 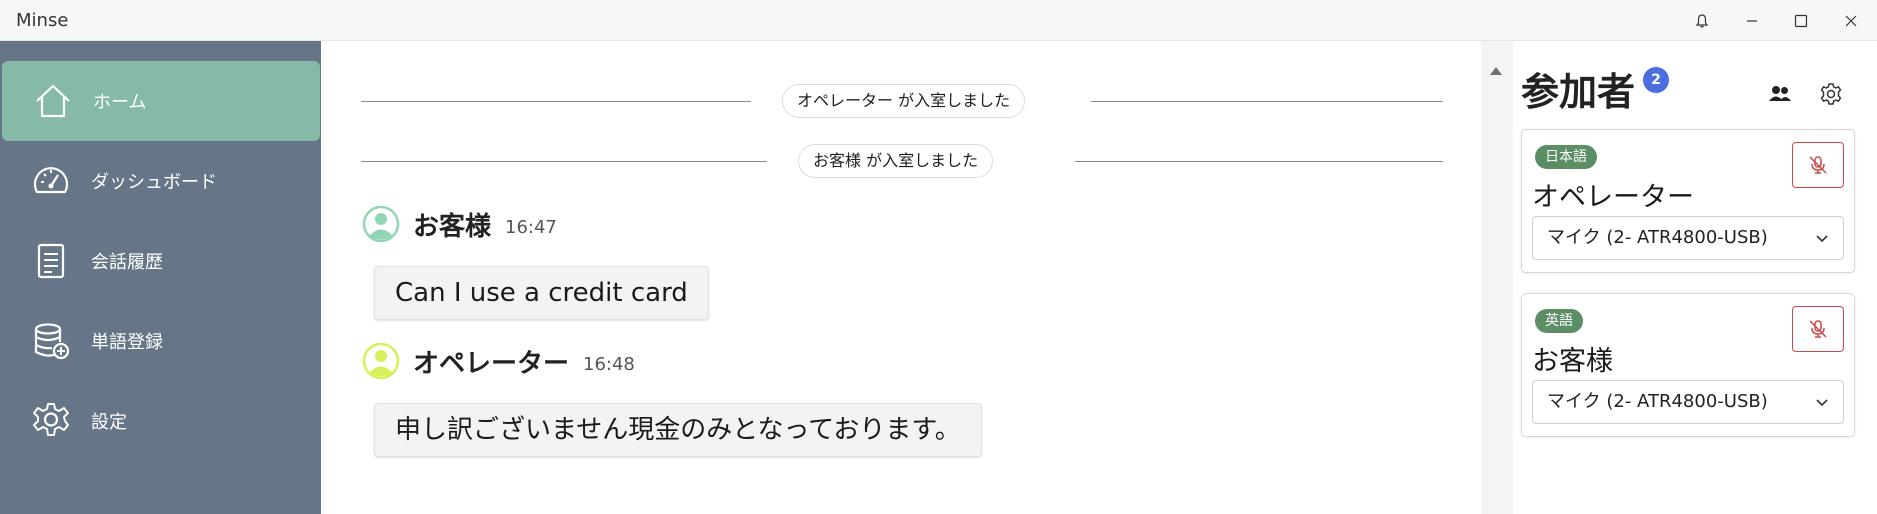 I want to click on scroll-up-arrow-icon, so click(x=1496, y=71).